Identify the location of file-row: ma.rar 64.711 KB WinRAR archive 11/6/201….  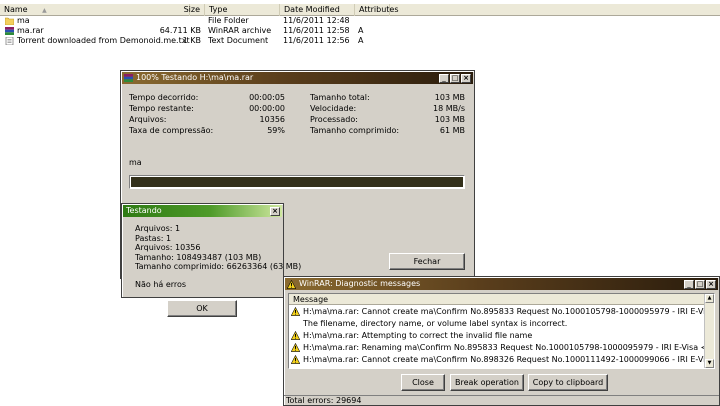
(360, 31).